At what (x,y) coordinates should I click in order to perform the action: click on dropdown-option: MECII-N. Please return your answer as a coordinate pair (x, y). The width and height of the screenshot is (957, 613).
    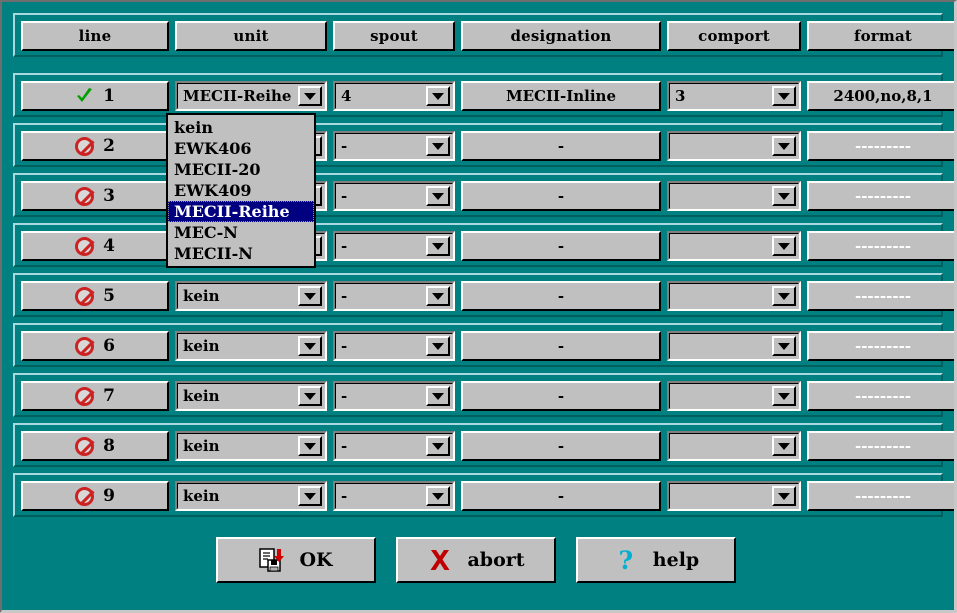
    Looking at the image, I should click on (241, 253).